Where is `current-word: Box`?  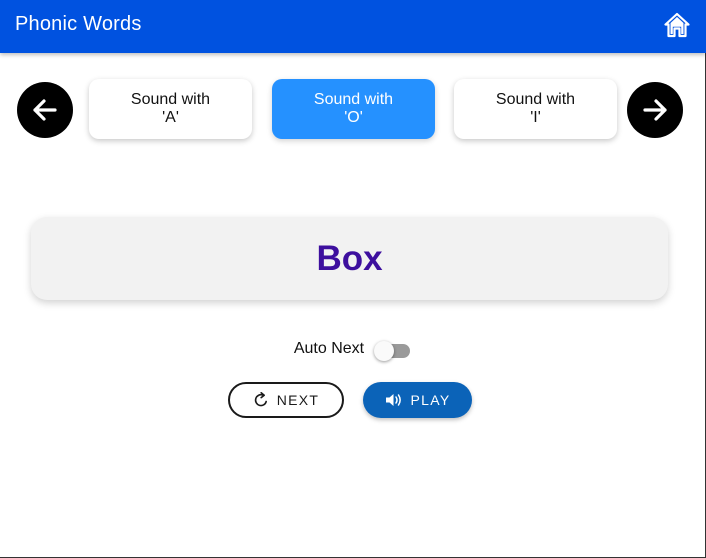 current-word: Box is located at coordinates (349, 258).